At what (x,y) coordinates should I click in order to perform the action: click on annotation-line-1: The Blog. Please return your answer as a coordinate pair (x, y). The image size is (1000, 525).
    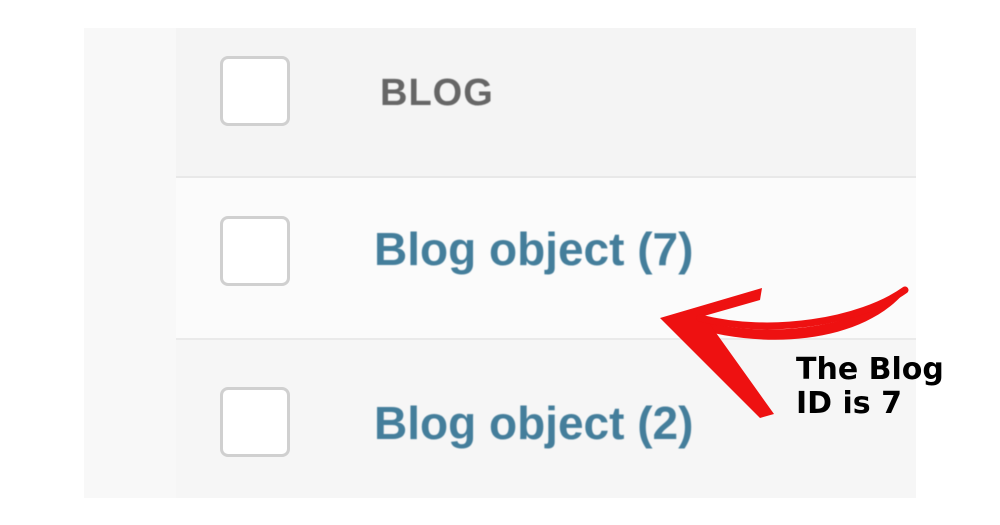
    Looking at the image, I should click on (870, 369).